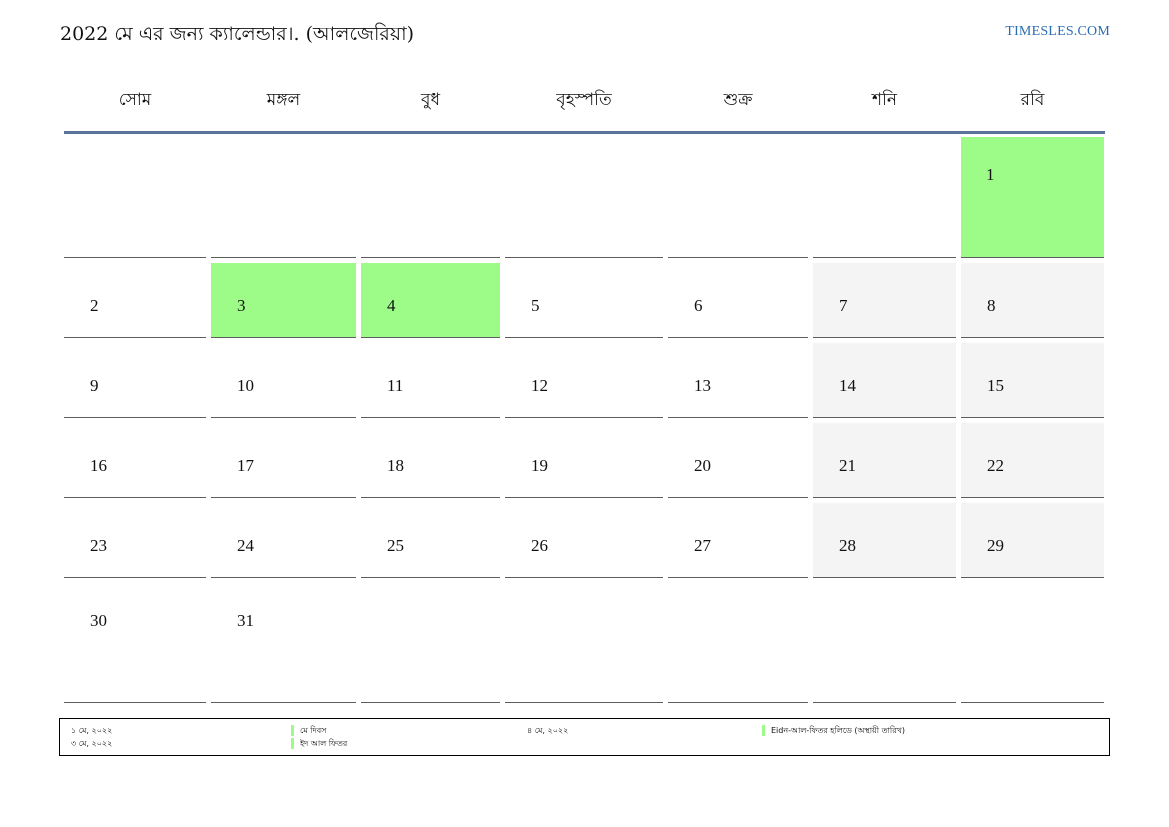 Image resolution: width=1169 pixels, height=827 pixels. What do you see at coordinates (738, 540) in the screenshot?
I see `day-cell-27: 27` at bounding box center [738, 540].